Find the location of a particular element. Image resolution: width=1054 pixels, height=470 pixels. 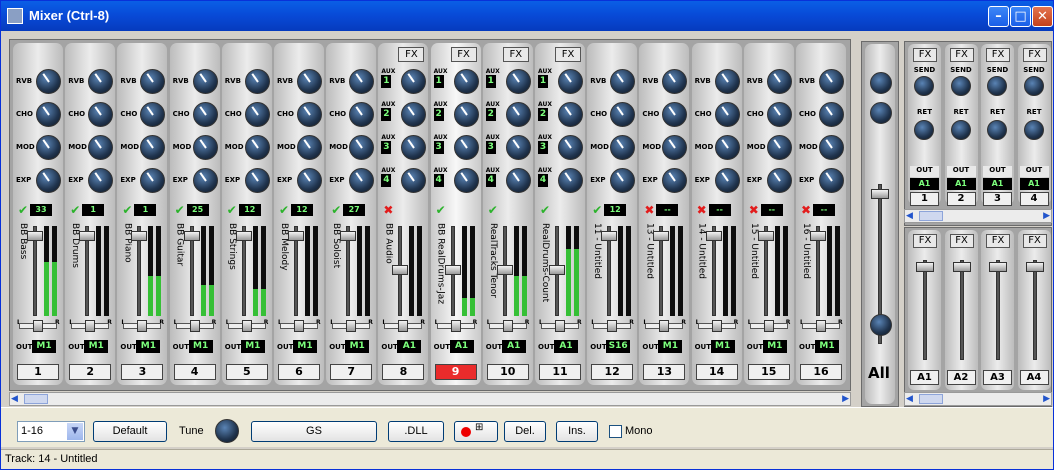

scroll-left-icon: ◀ is located at coordinates (912, 399).